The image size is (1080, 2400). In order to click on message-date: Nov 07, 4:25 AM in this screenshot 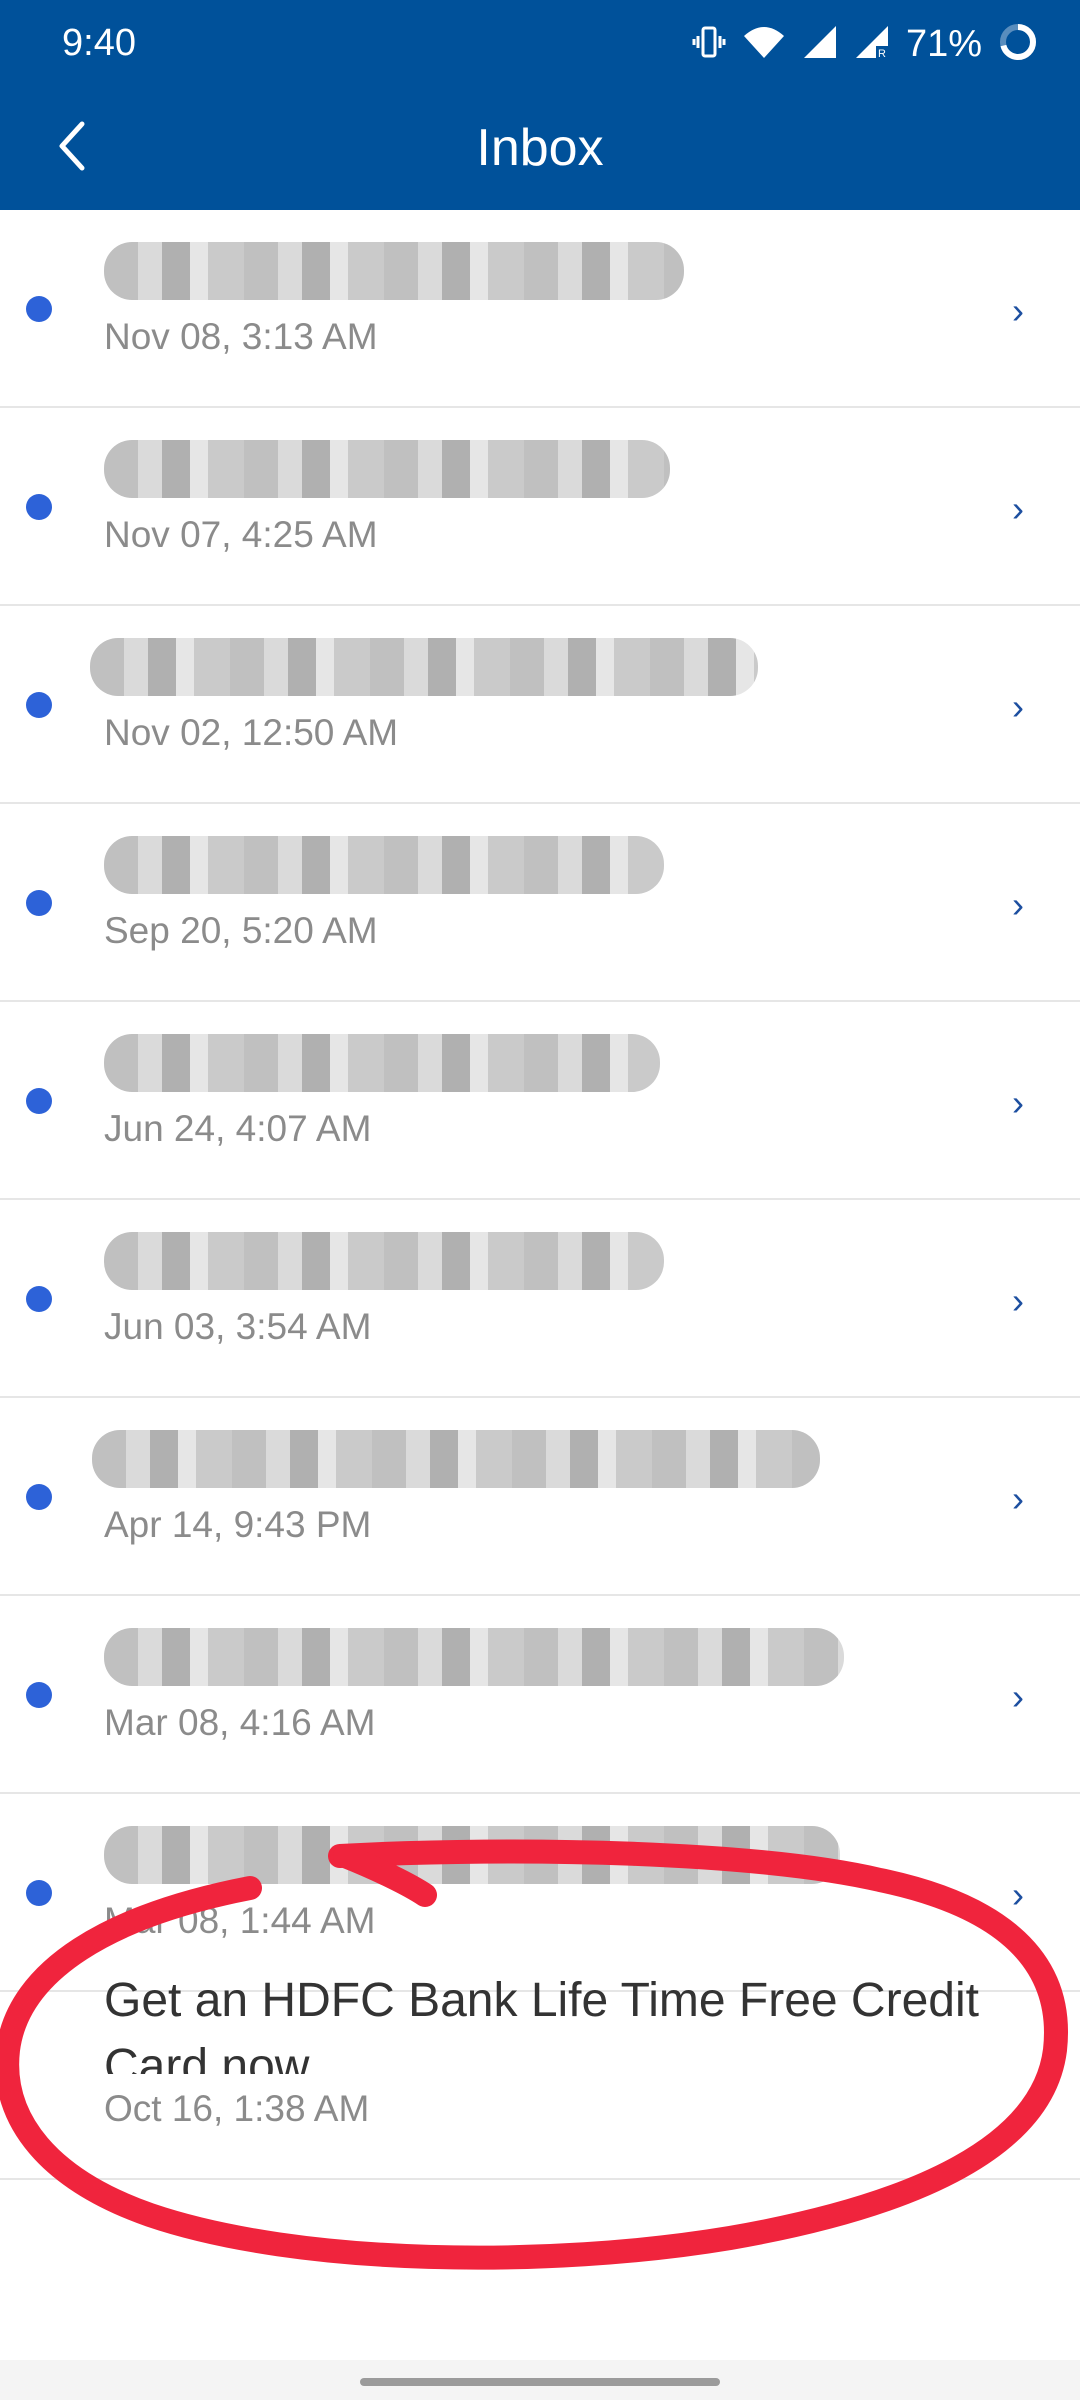, I will do `click(241, 534)`.